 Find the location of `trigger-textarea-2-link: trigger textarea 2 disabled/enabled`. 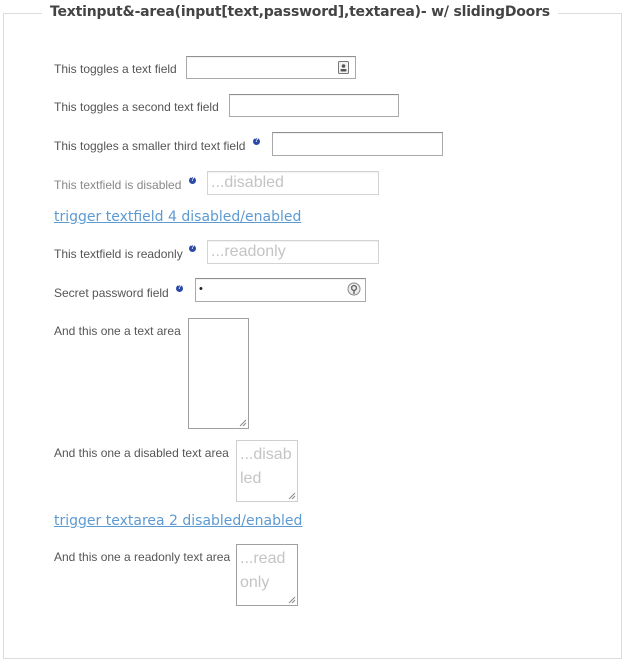

trigger-textarea-2-link: trigger textarea 2 disabled/enabled is located at coordinates (178, 521).